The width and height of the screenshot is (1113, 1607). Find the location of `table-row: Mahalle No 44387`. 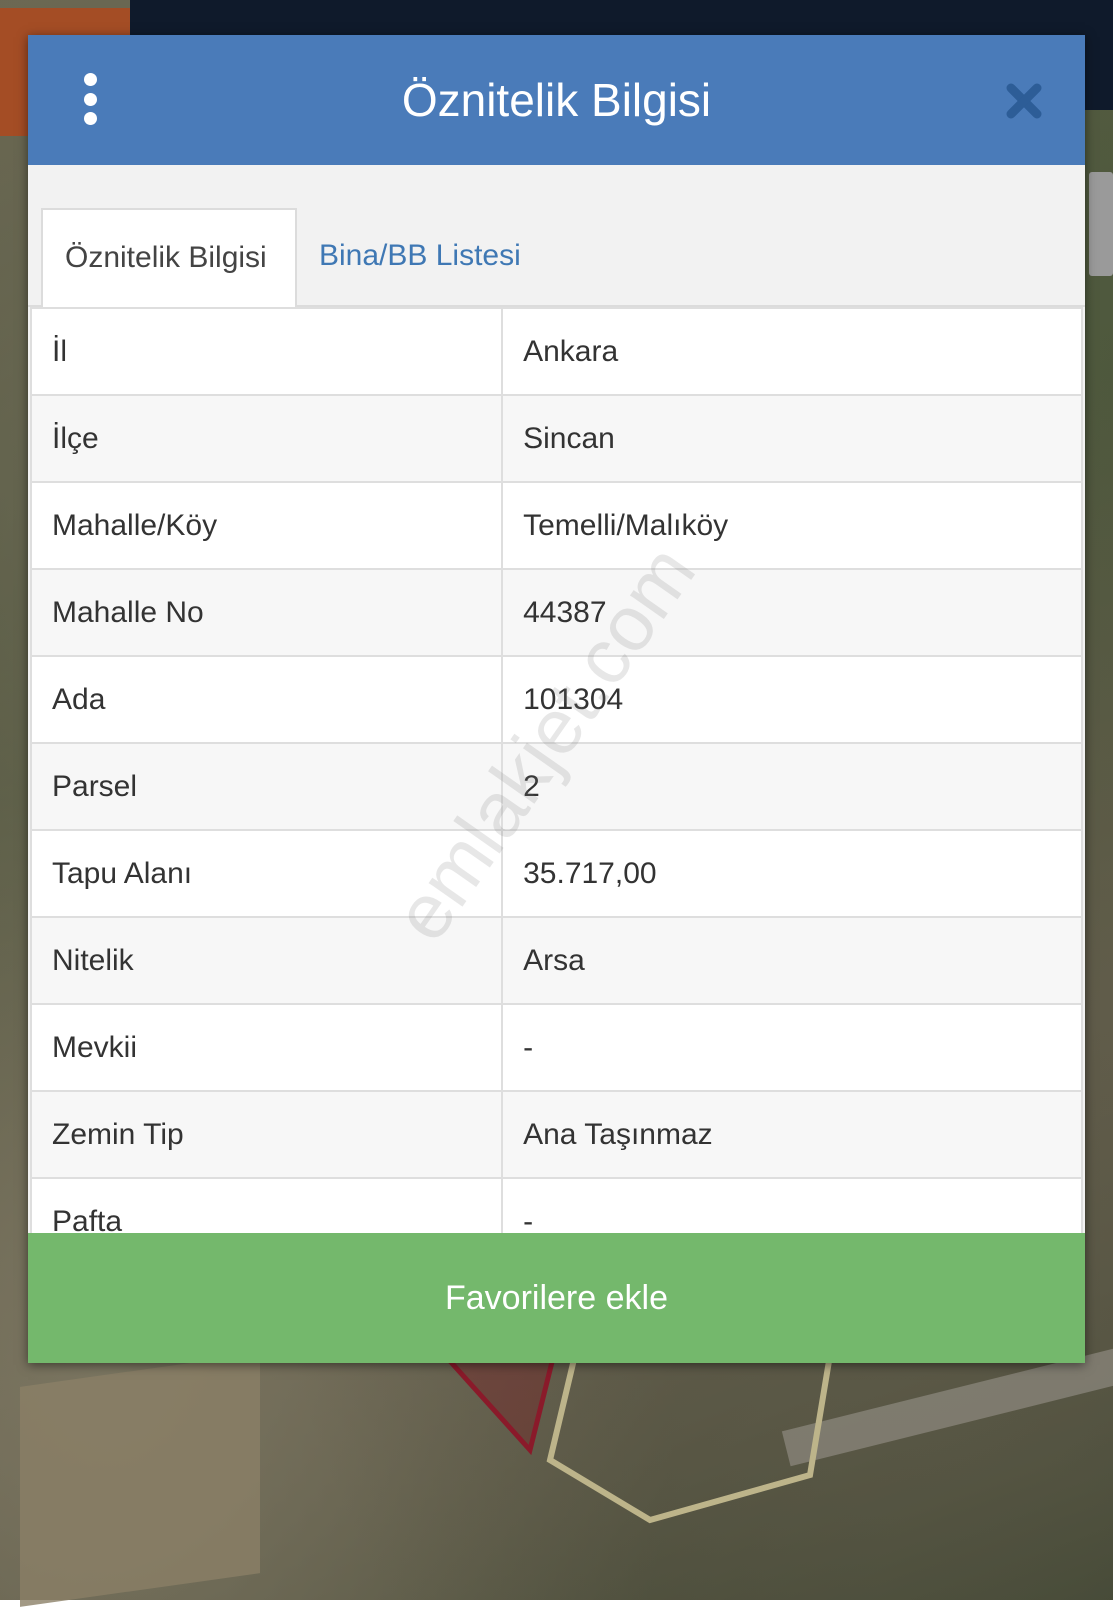

table-row: Mahalle No 44387 is located at coordinates (556, 612).